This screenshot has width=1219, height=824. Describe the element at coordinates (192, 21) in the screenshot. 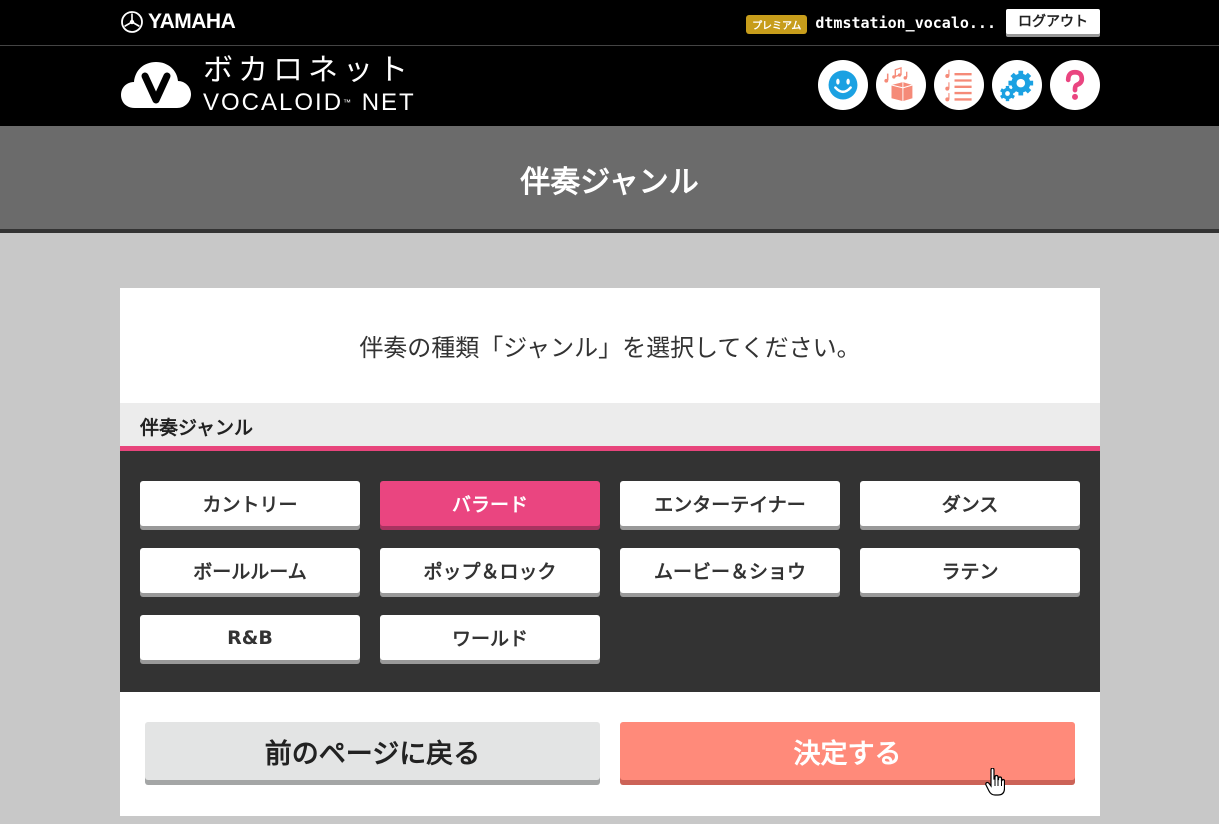

I see `yamaha-brand-text: YAMAHA` at that location.